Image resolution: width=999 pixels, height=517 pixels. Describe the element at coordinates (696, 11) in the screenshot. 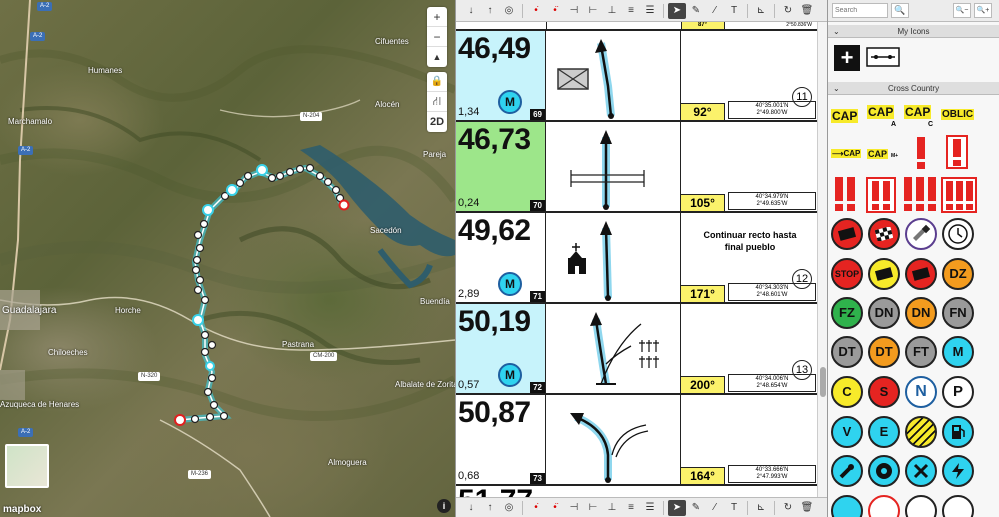

I see `pen-tool-icon: ✎` at that location.